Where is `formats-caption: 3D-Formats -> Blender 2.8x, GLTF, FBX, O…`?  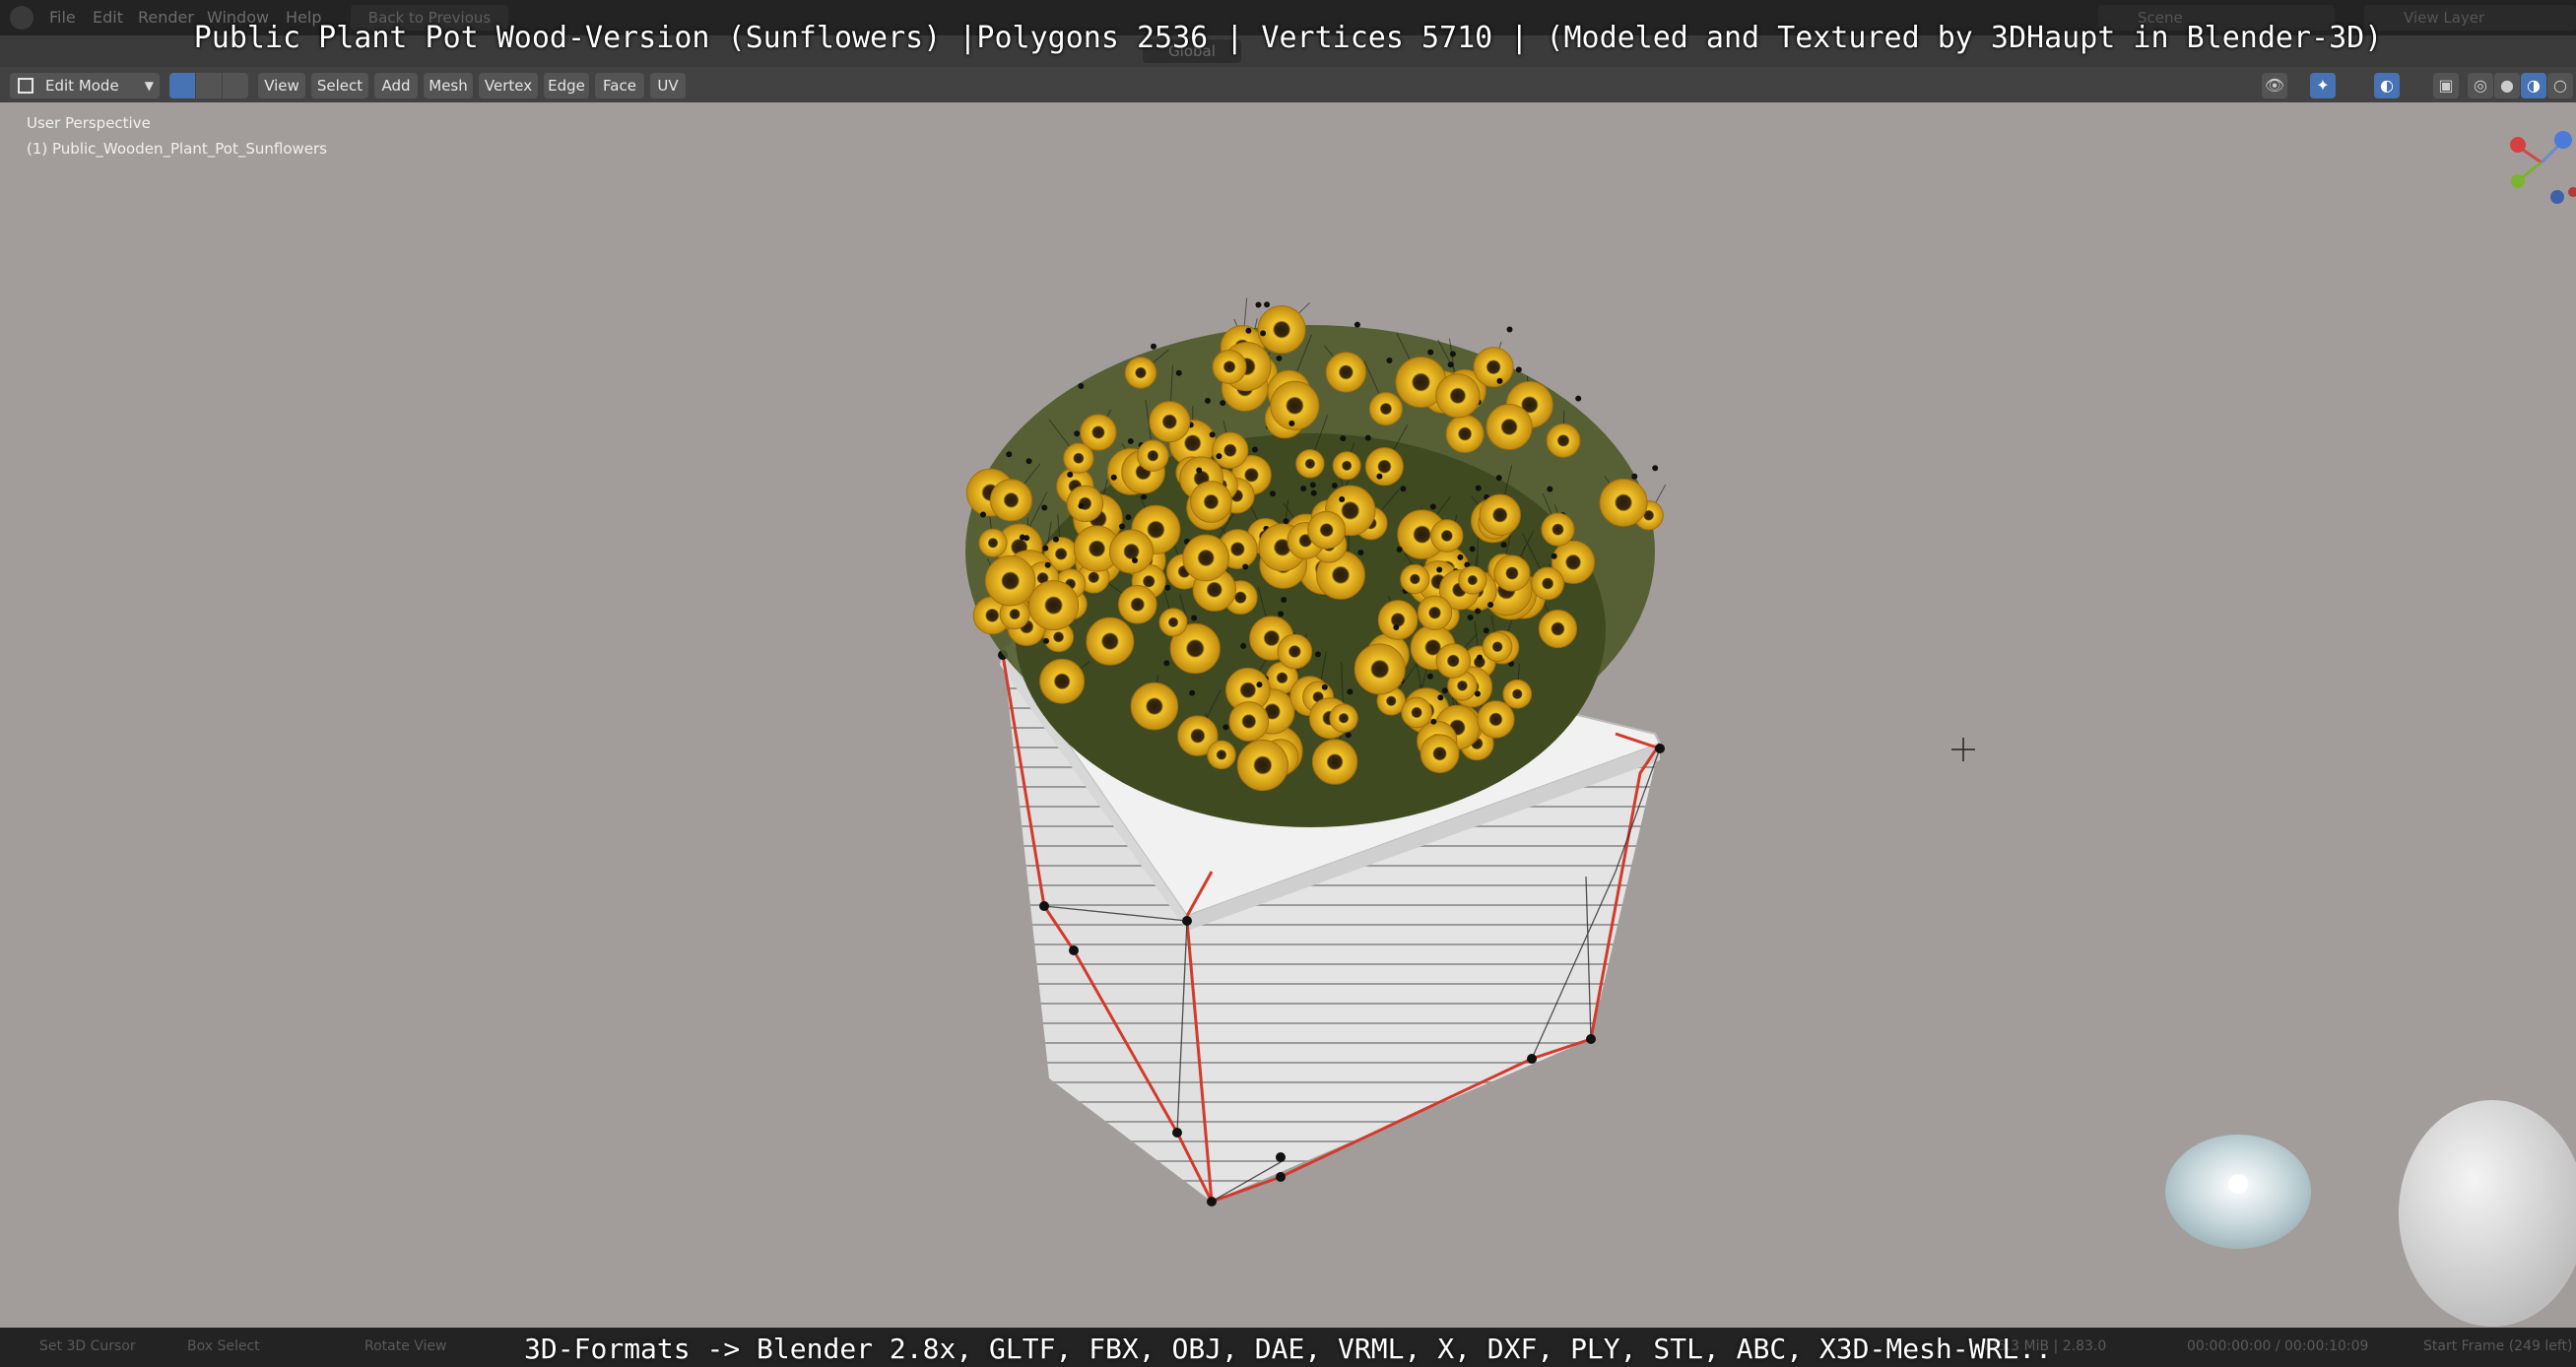
formats-caption: 3D-Formats -> Blender 2.8x, GLTF, FBX, O… is located at coordinates (1288, 1348).